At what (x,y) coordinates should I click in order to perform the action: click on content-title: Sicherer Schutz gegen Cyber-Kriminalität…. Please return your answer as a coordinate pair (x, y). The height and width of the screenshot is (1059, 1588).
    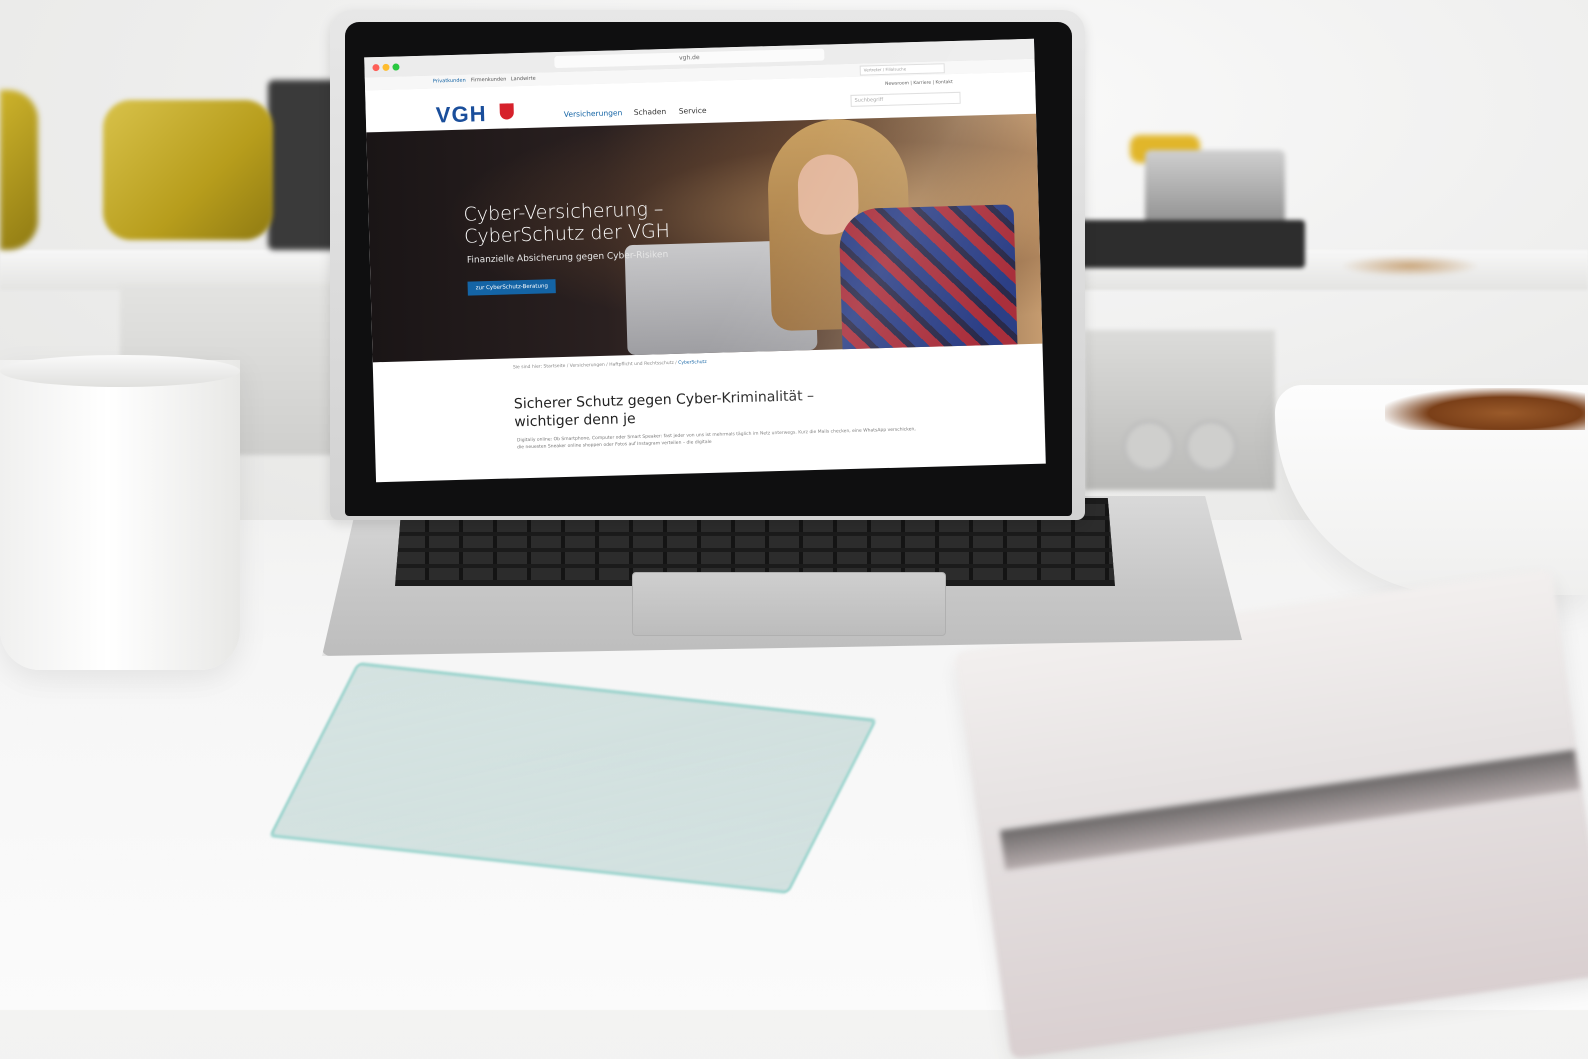
    Looking at the image, I should click on (664, 409).